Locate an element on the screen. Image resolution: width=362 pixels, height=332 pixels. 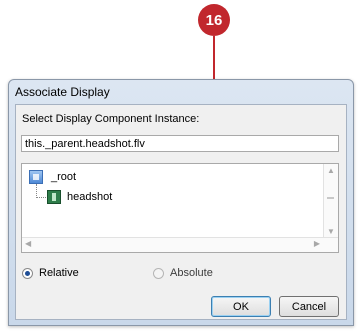
radio-relative-button is located at coordinates (27, 273).